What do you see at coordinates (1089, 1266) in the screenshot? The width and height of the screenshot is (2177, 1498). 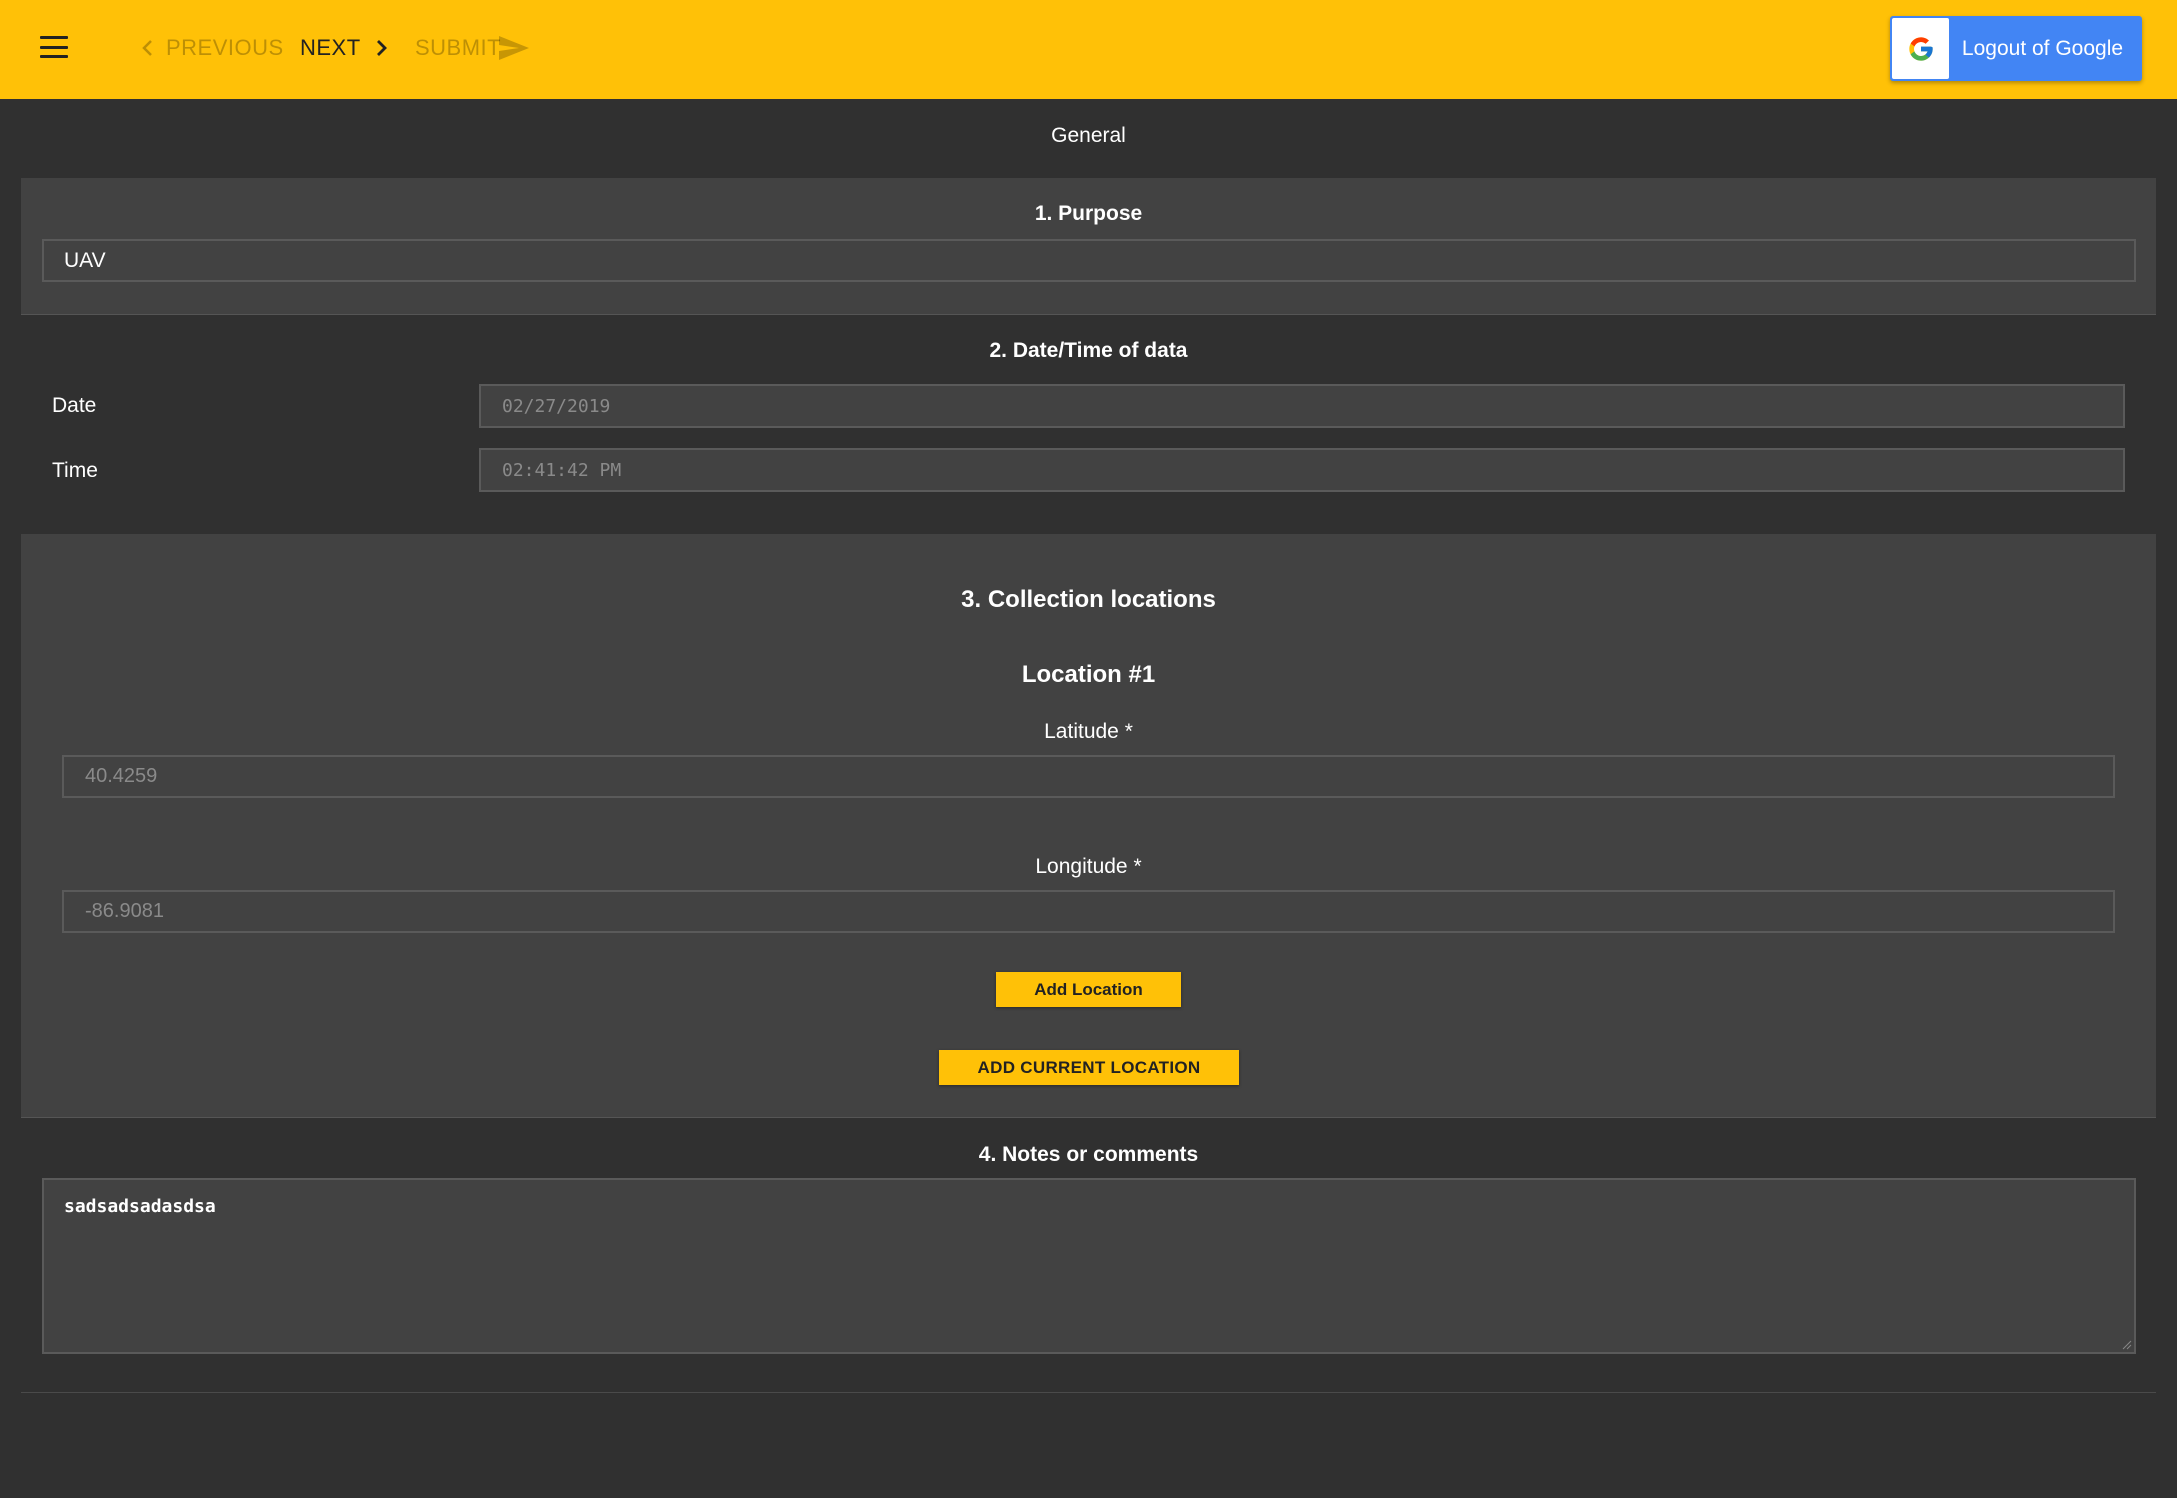 I see `notes-textarea: sadsadsadasdsa` at bounding box center [1089, 1266].